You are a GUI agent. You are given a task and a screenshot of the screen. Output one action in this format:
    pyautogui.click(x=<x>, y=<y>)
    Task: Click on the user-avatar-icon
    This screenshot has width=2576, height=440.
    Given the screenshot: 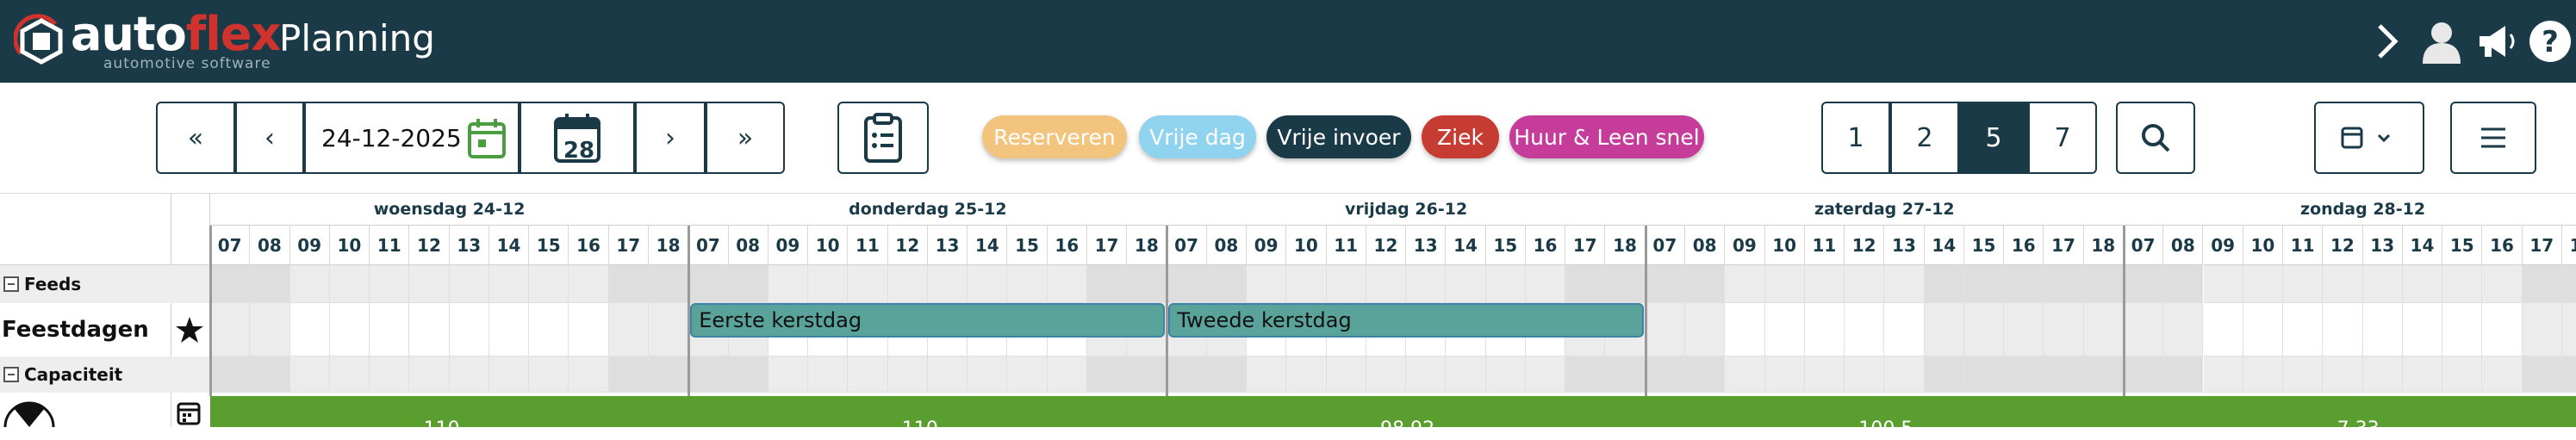 What is the action you would take?
    pyautogui.click(x=2442, y=41)
    